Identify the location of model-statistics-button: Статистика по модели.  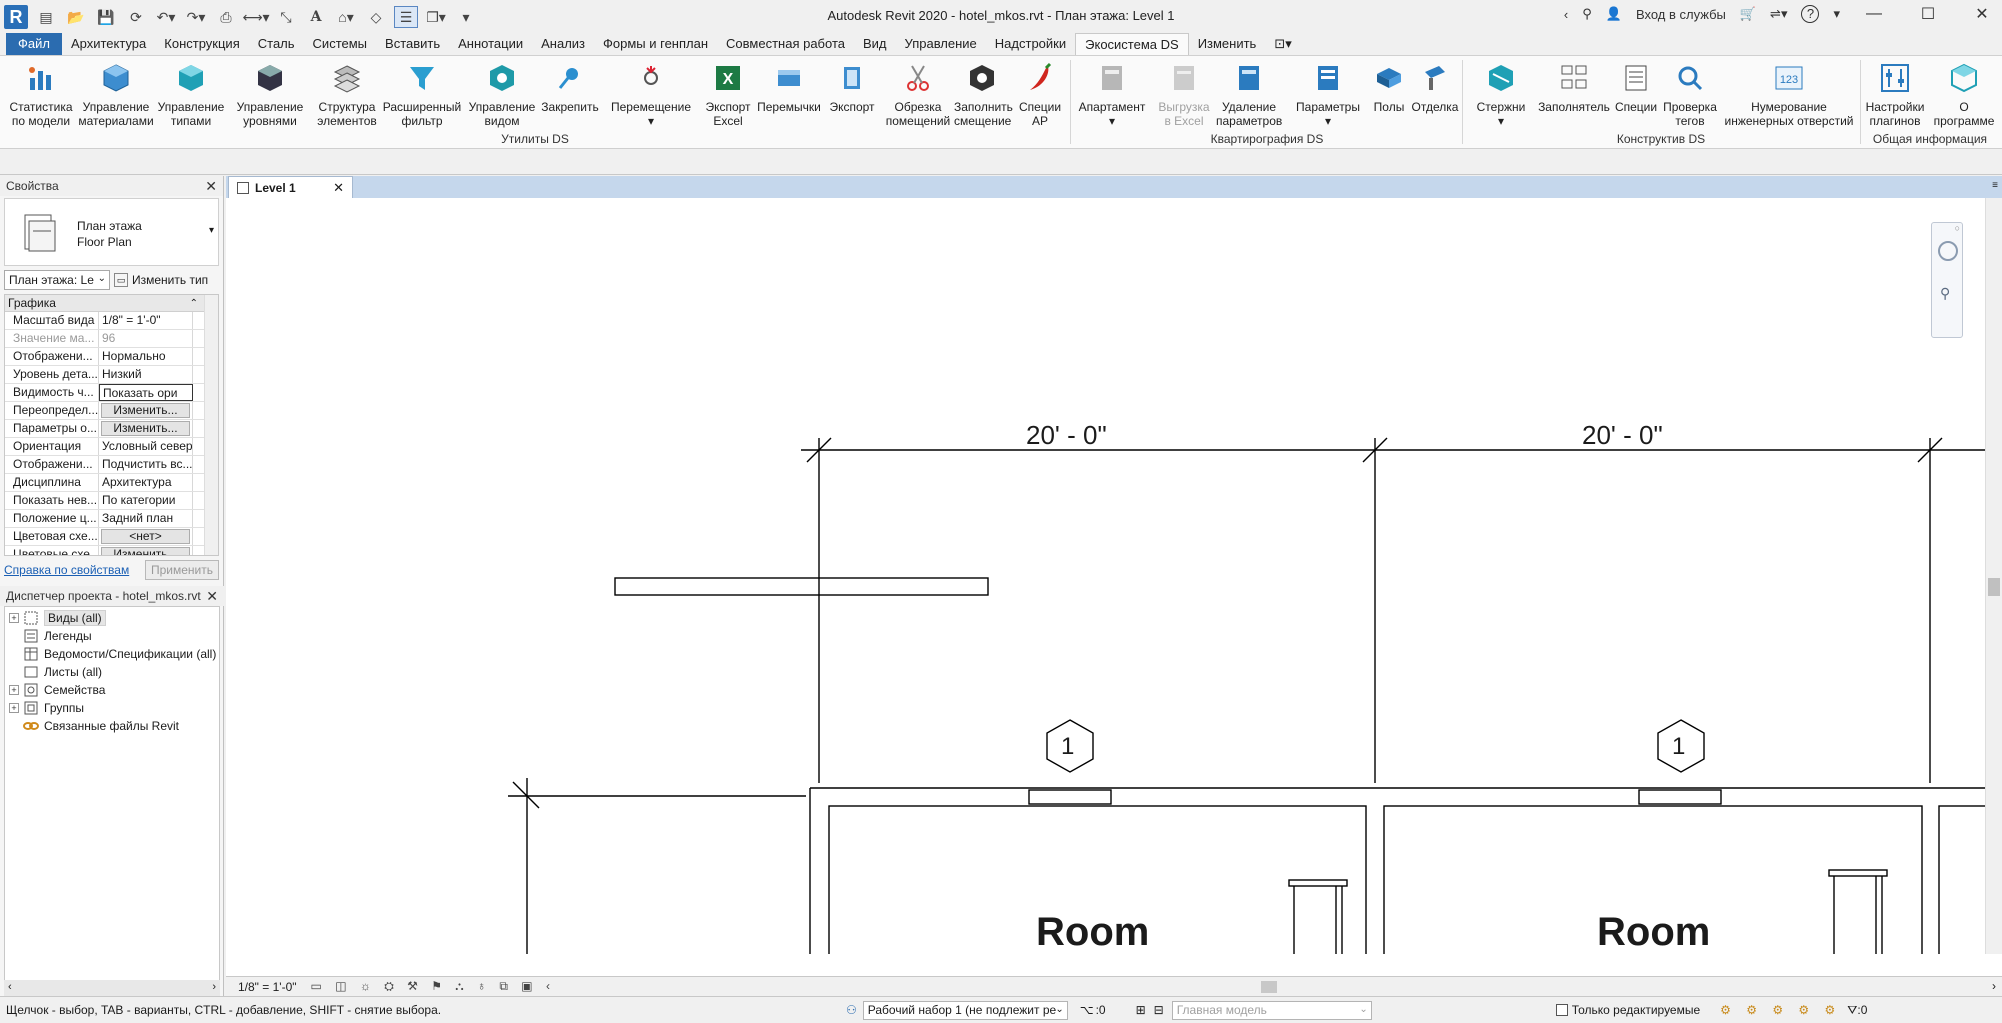
(41, 94).